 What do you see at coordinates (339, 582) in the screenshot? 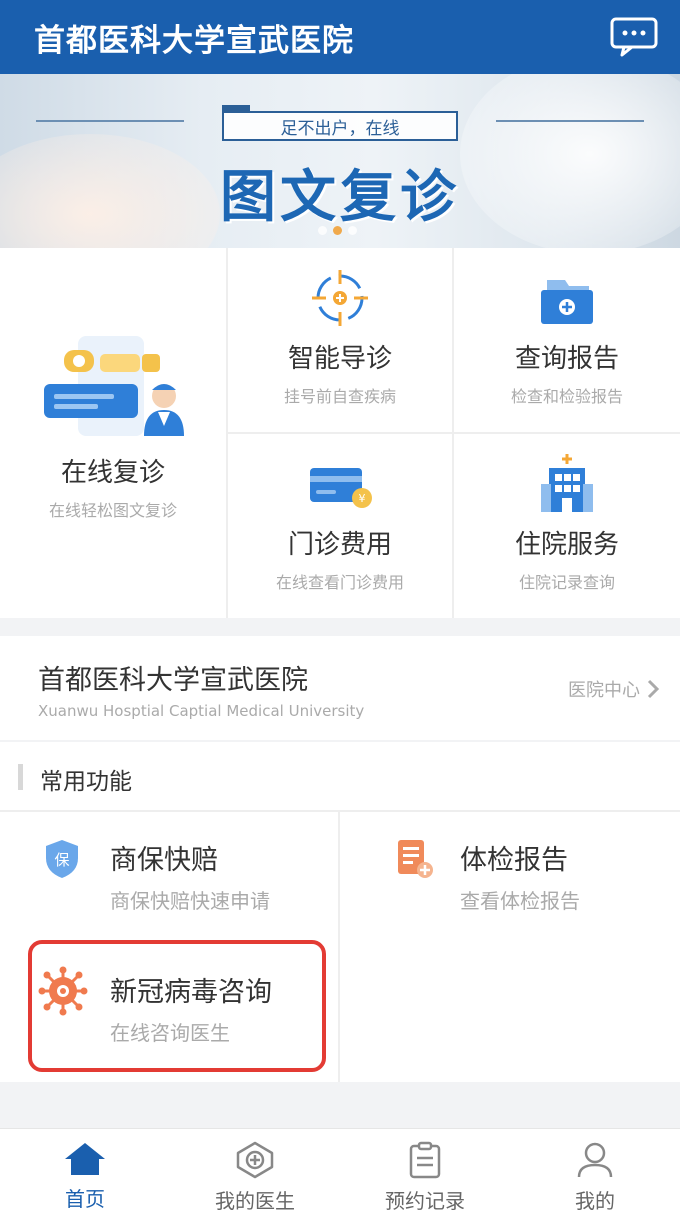
I see `outpatient-fees-subtitle: 在线查看门诊费用` at bounding box center [339, 582].